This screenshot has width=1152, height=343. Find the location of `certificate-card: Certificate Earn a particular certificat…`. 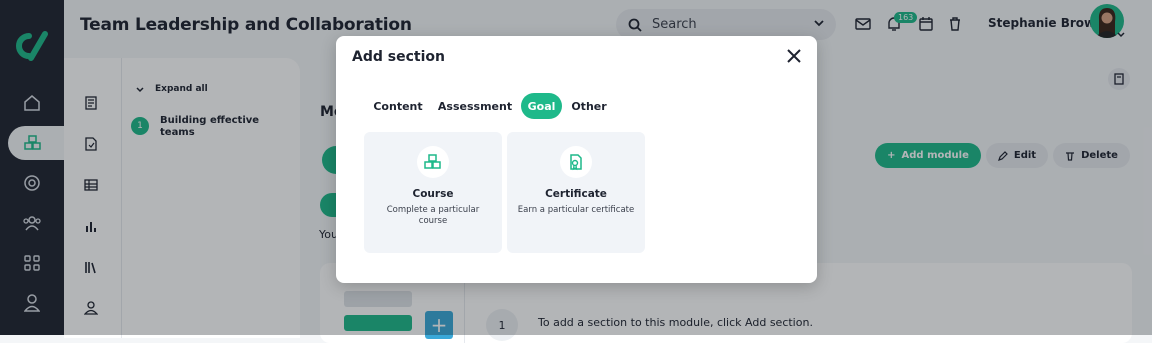

certificate-card: Certificate Earn a particular certificat… is located at coordinates (576, 192).